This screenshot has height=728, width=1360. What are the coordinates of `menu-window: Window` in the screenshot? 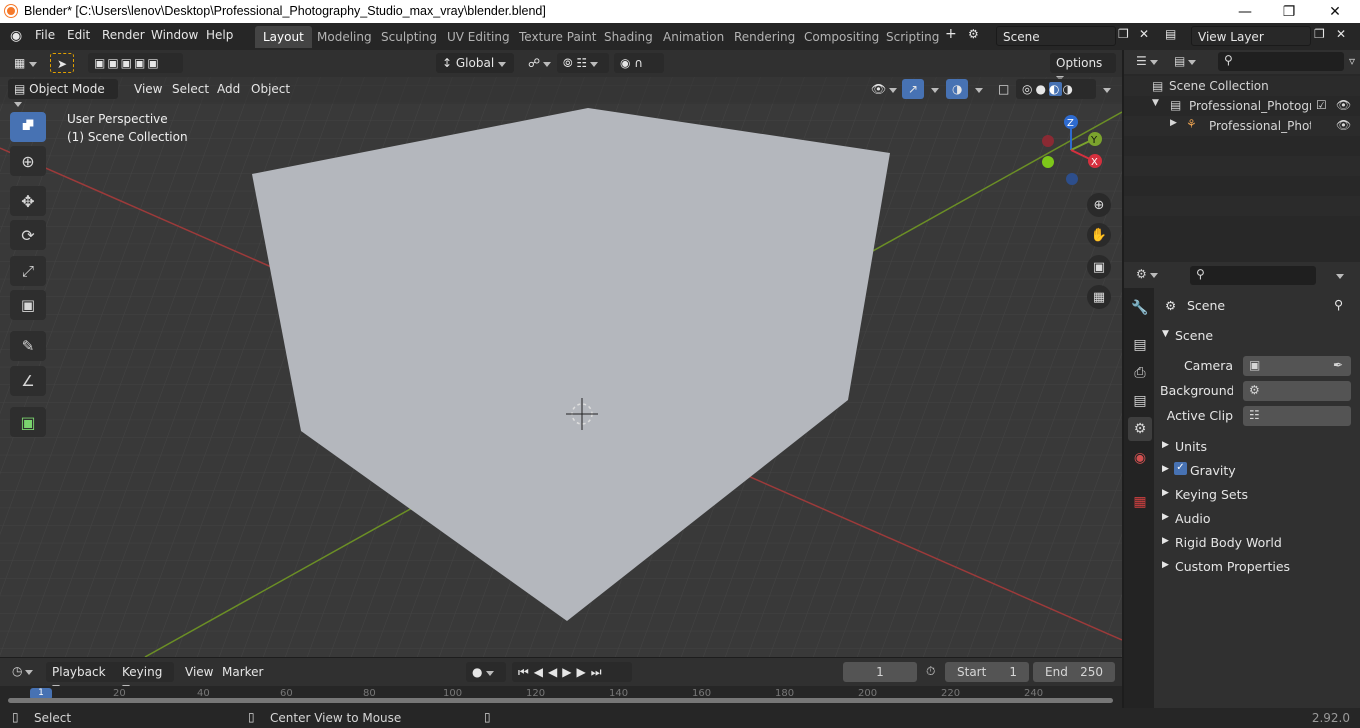 It's located at (174, 35).